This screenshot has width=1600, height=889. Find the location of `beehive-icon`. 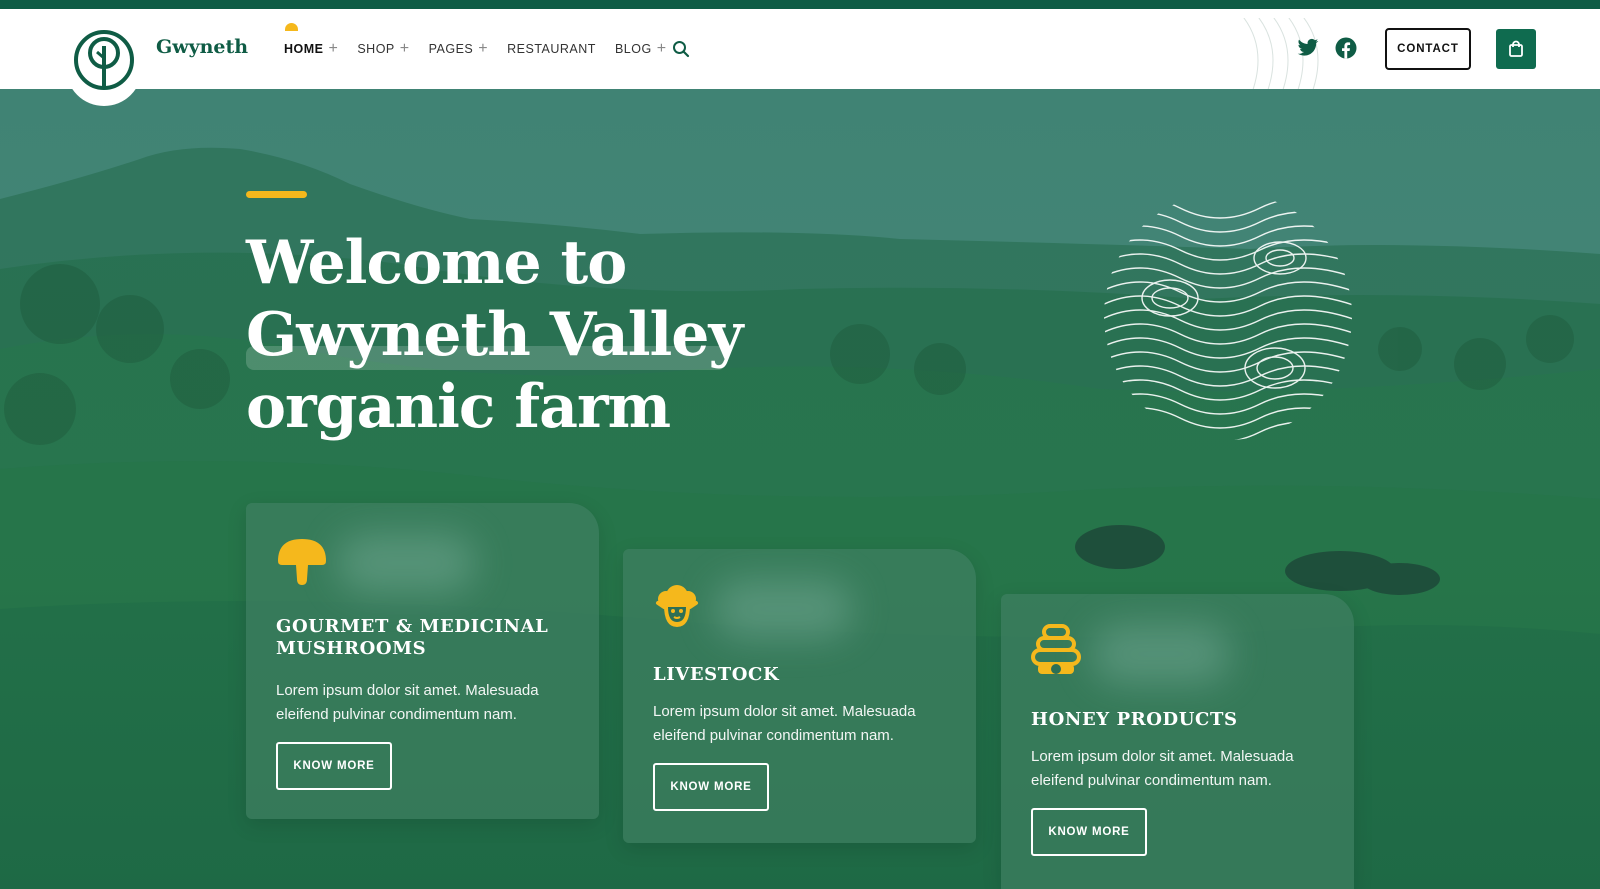

beehive-icon is located at coordinates (1056, 649).